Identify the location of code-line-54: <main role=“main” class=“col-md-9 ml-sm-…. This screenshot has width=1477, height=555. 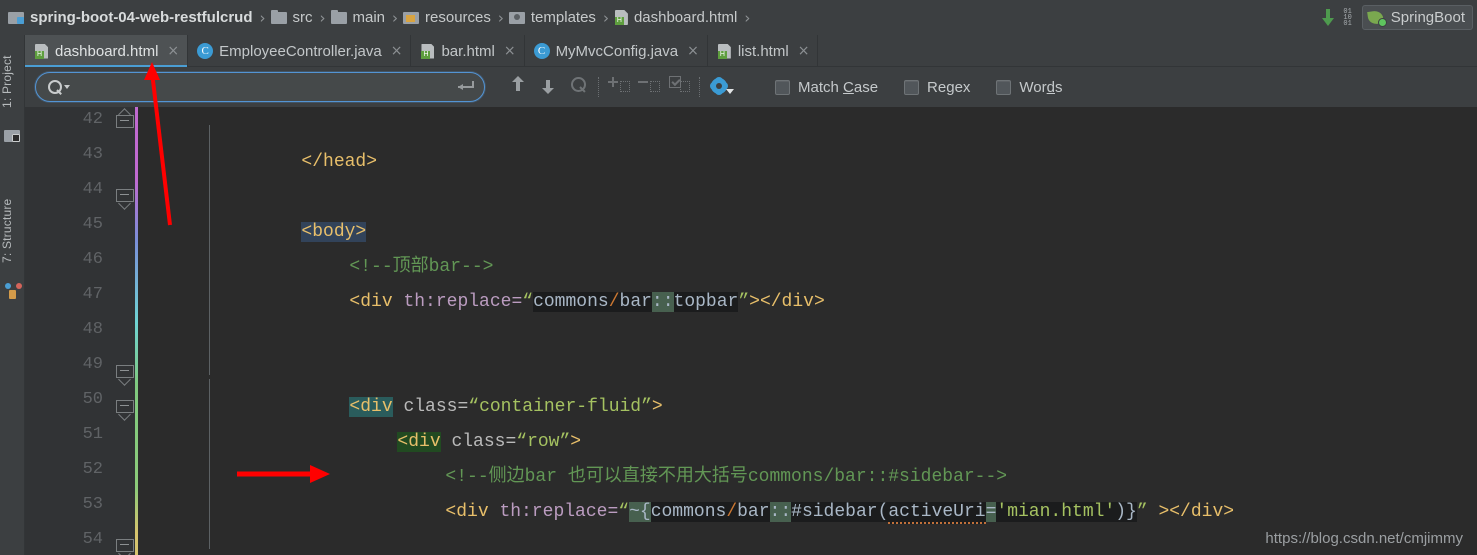
(758, 542).